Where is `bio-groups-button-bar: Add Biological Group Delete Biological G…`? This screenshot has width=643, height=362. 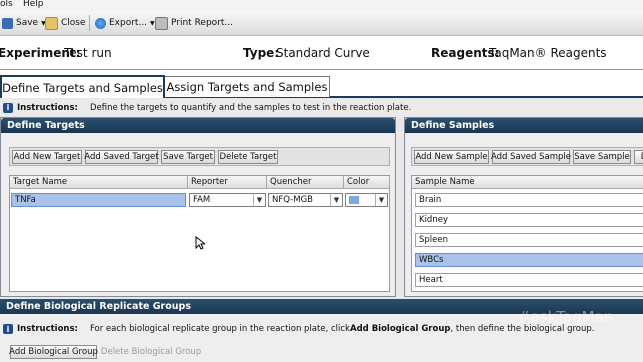
bio-groups-button-bar: Add Biological Group Delete Biological G… is located at coordinates (108, 352).